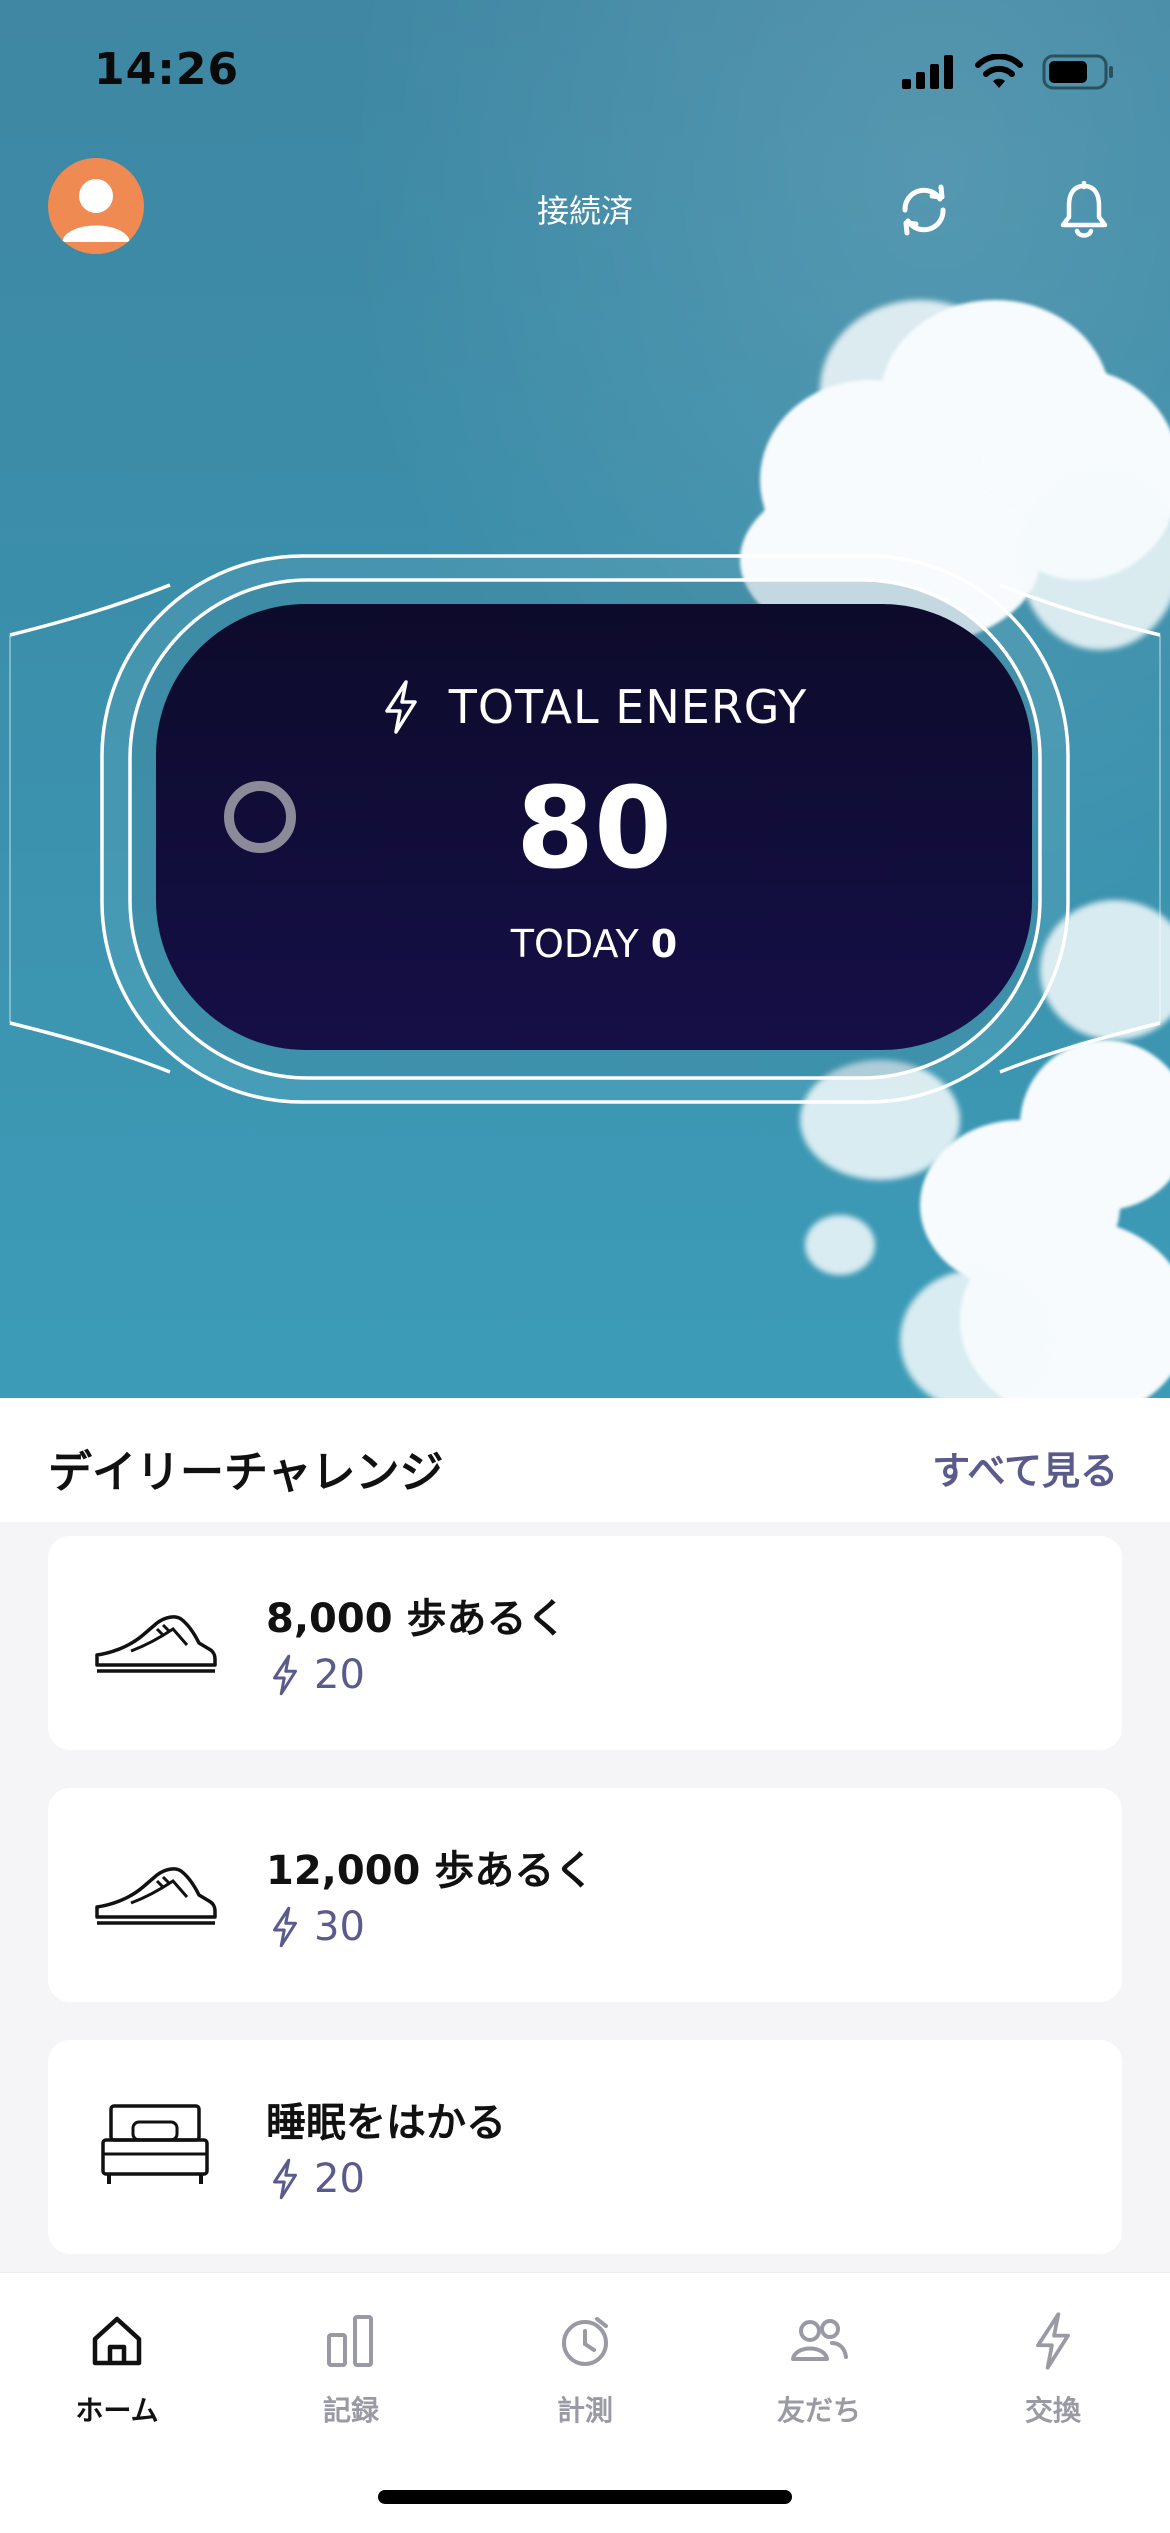 The height and width of the screenshot is (2533, 1170). I want to click on status-time: 14:26, so click(167, 69).